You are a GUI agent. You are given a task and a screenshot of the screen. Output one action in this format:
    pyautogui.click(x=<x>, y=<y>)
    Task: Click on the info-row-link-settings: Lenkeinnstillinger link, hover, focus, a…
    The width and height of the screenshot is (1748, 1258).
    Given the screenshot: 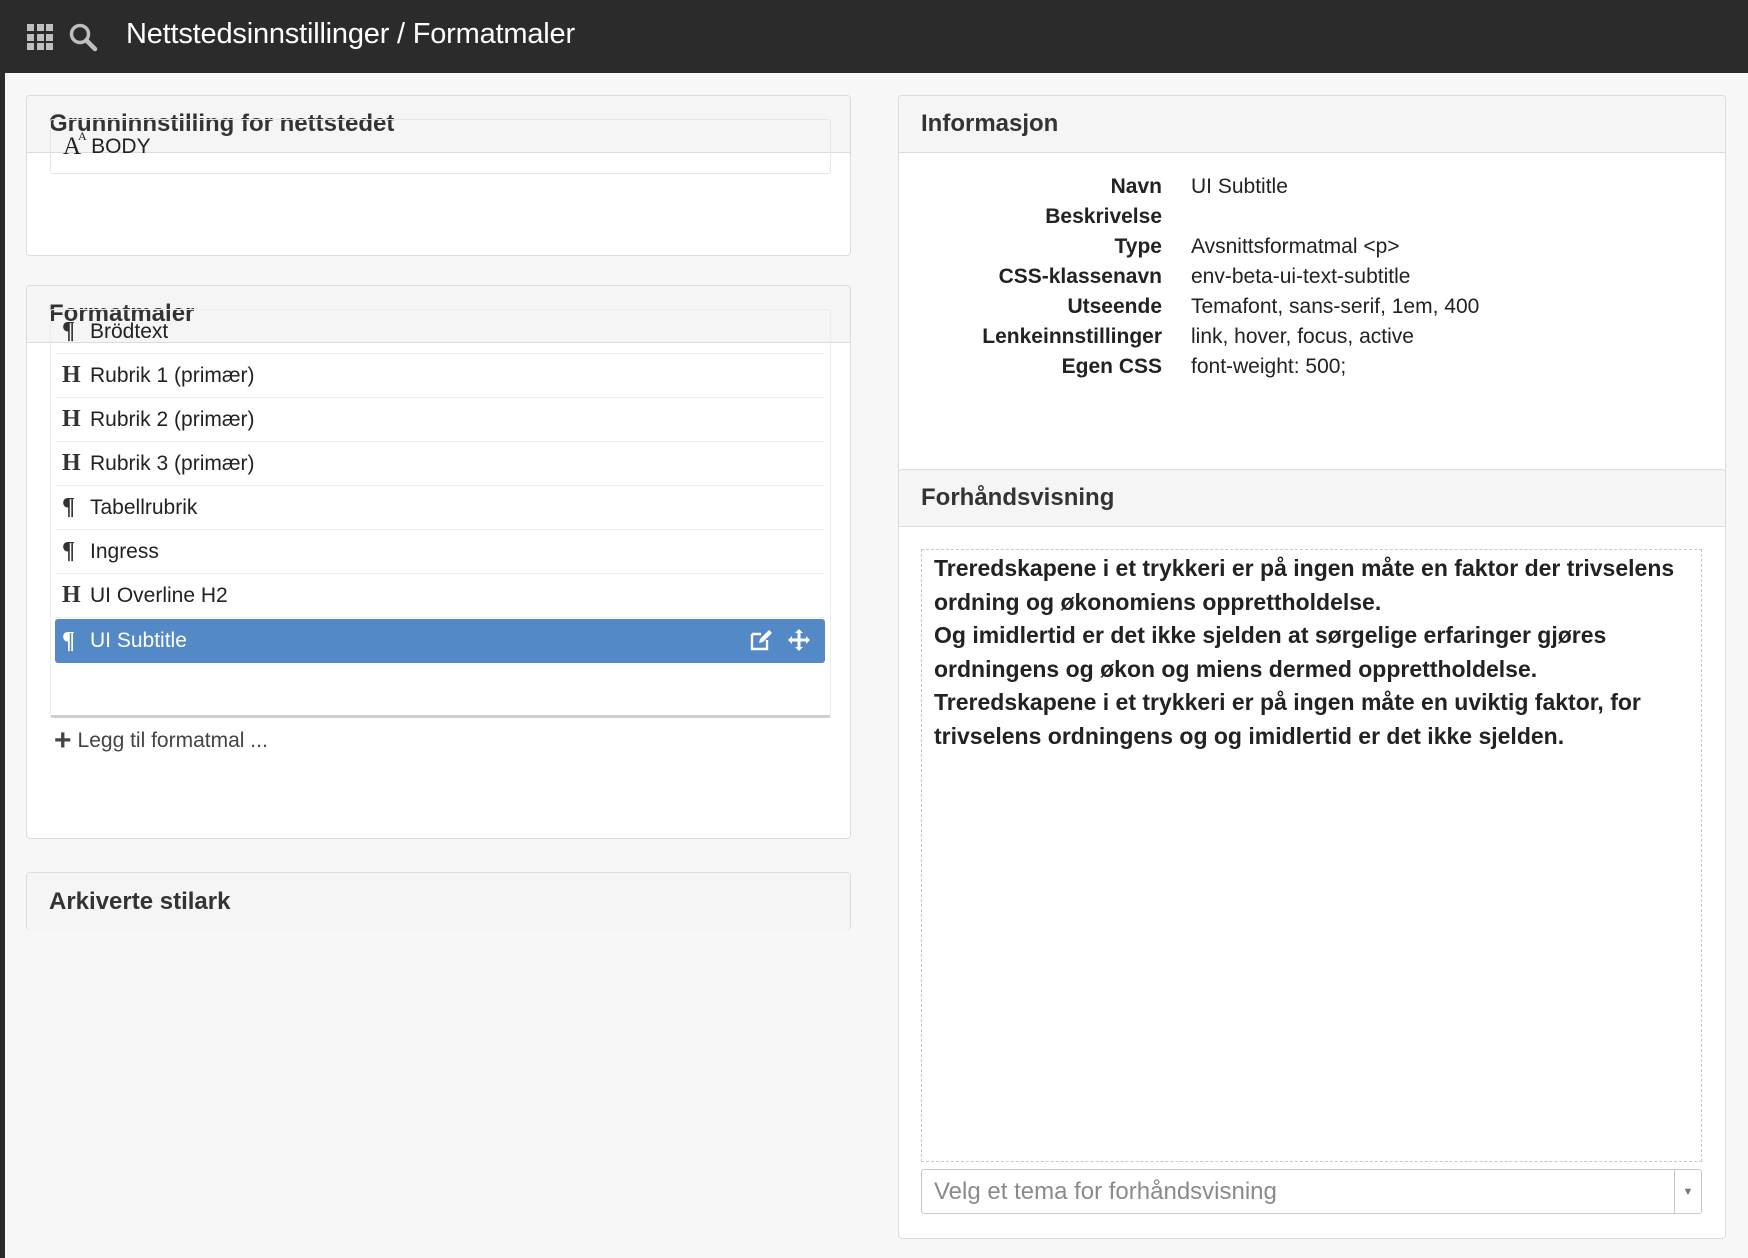 What is the action you would take?
    pyautogui.click(x=1312, y=340)
    